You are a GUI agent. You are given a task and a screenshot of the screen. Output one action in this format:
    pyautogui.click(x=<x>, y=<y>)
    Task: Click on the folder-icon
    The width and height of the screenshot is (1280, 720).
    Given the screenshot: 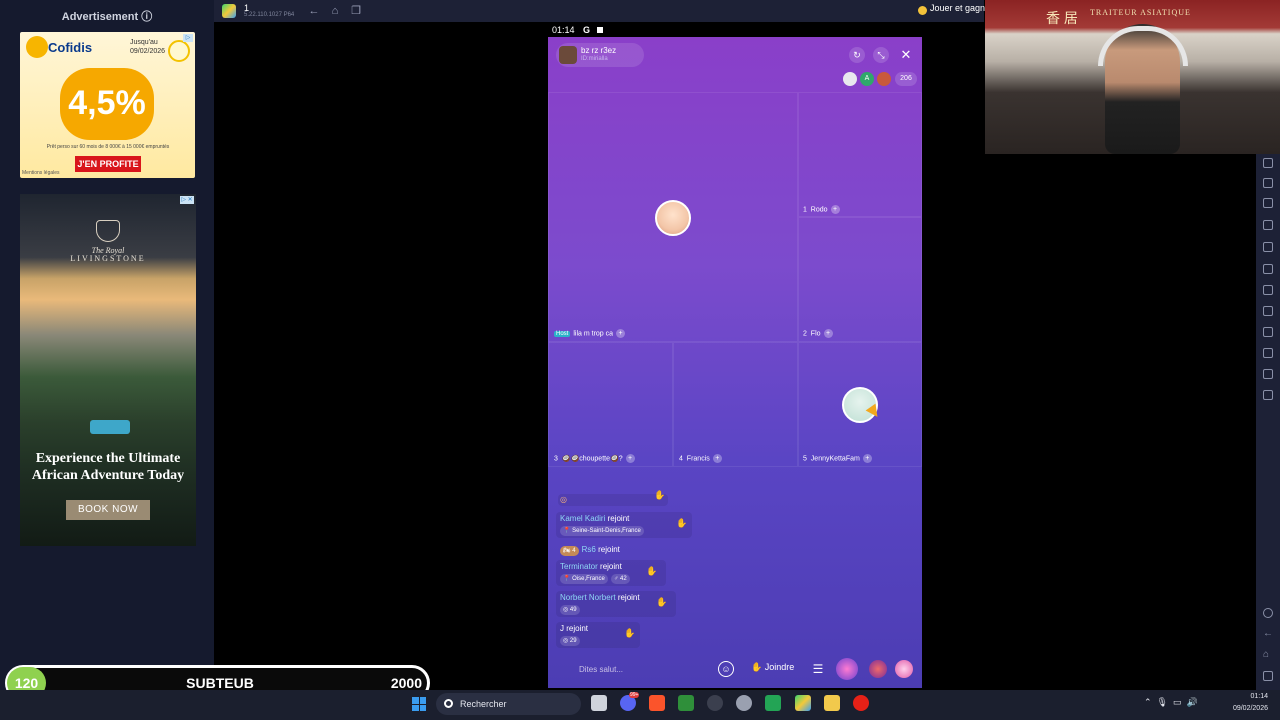 What is the action you would take?
    pyautogui.click(x=832, y=703)
    